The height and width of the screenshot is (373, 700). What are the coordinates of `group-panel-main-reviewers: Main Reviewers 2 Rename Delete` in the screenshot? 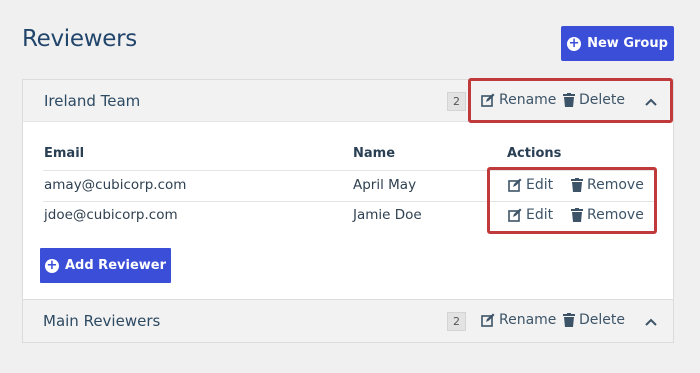 It's located at (348, 321).